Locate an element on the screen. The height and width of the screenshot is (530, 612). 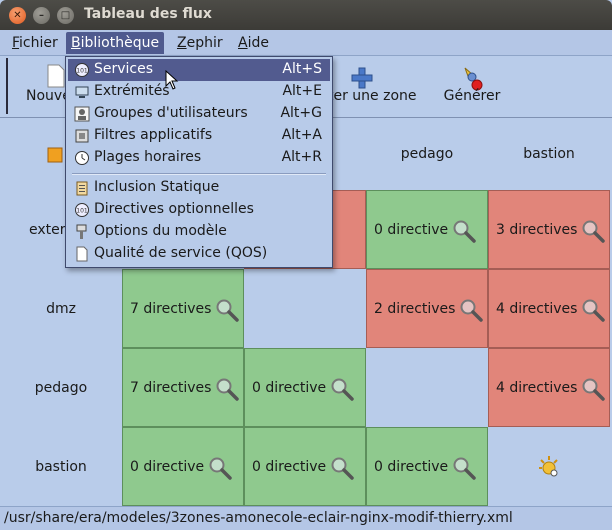
menu-item-extremites: Extrémités Alt+E is located at coordinates (199, 92).